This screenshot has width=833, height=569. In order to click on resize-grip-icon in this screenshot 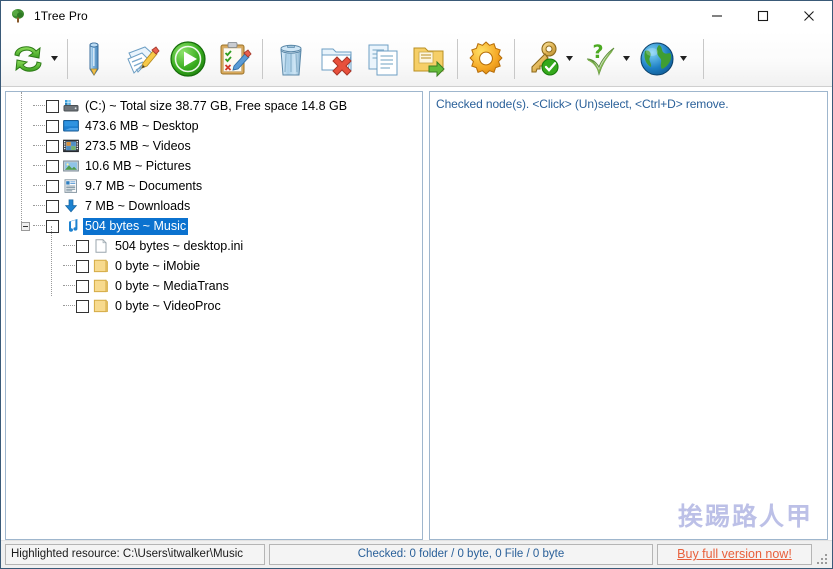, I will do `click(822, 554)`.